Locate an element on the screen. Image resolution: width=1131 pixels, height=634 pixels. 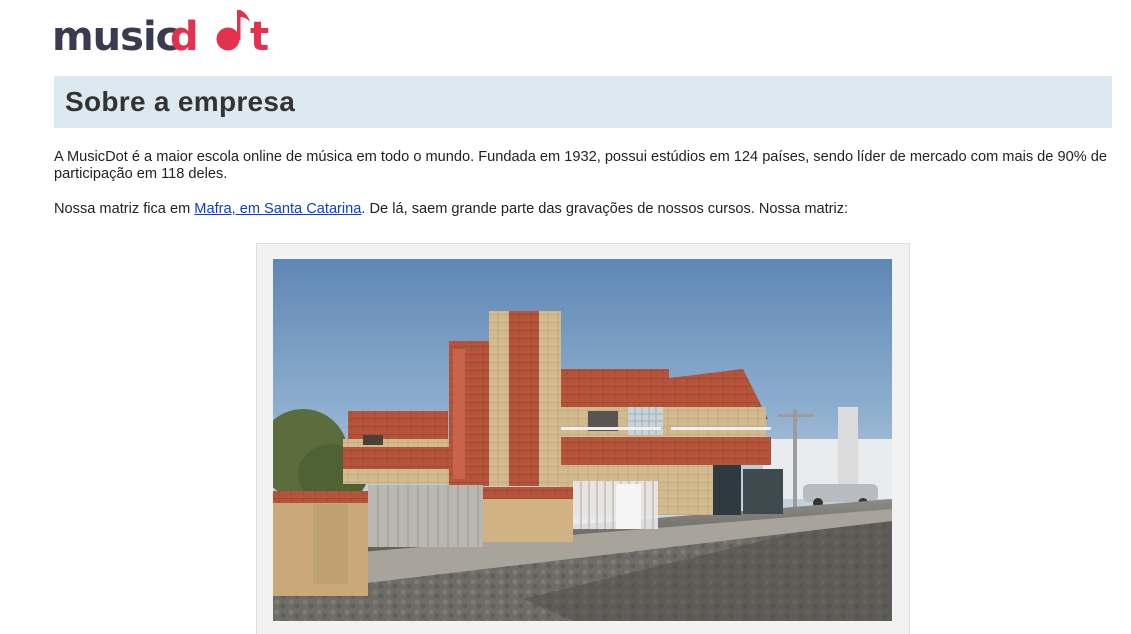
music-note-icon is located at coordinates (228, 39).